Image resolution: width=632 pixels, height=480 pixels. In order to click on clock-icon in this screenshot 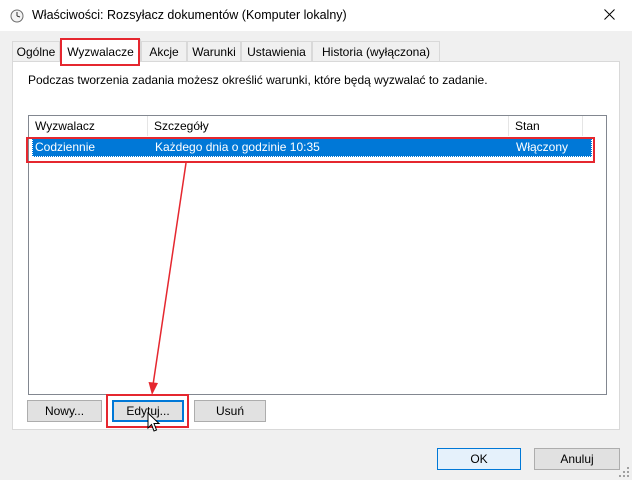, I will do `click(17, 16)`.